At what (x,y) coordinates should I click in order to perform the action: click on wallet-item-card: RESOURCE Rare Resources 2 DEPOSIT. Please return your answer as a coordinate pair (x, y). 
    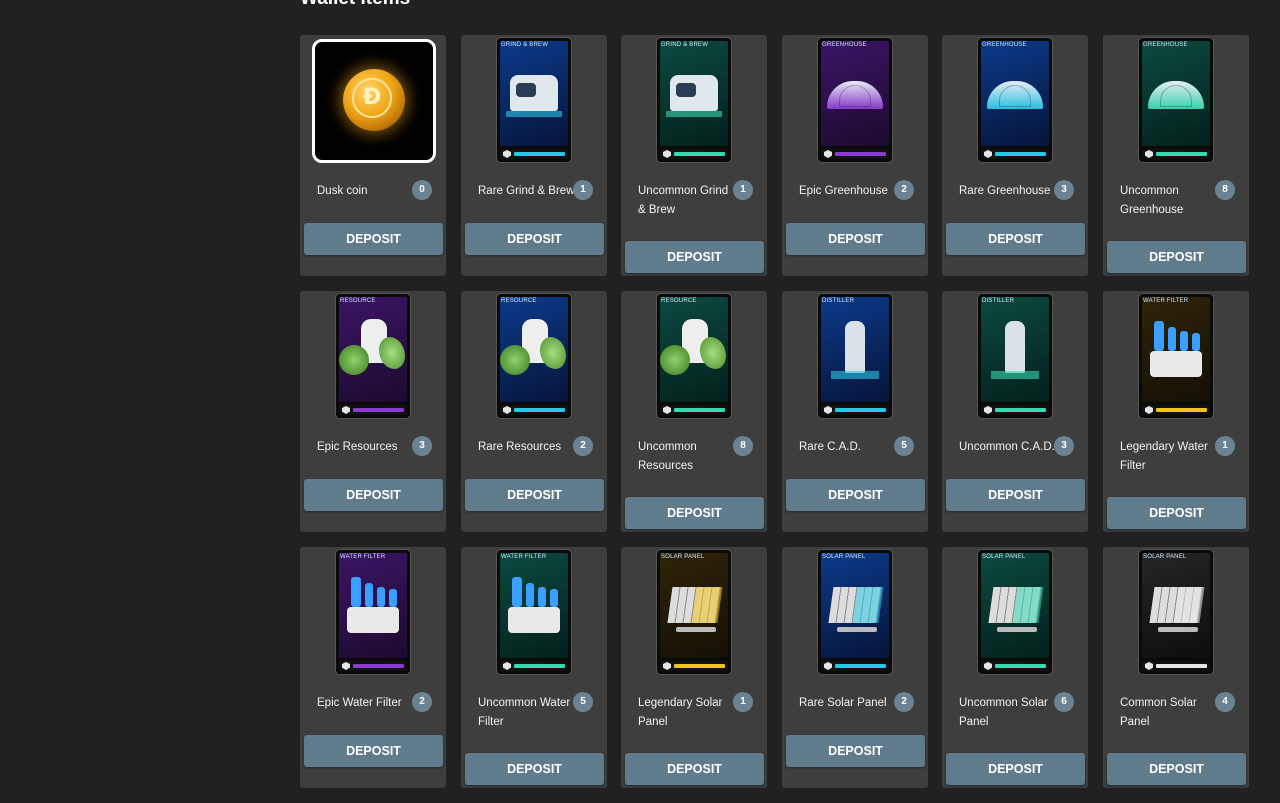
    Looking at the image, I should click on (534, 411).